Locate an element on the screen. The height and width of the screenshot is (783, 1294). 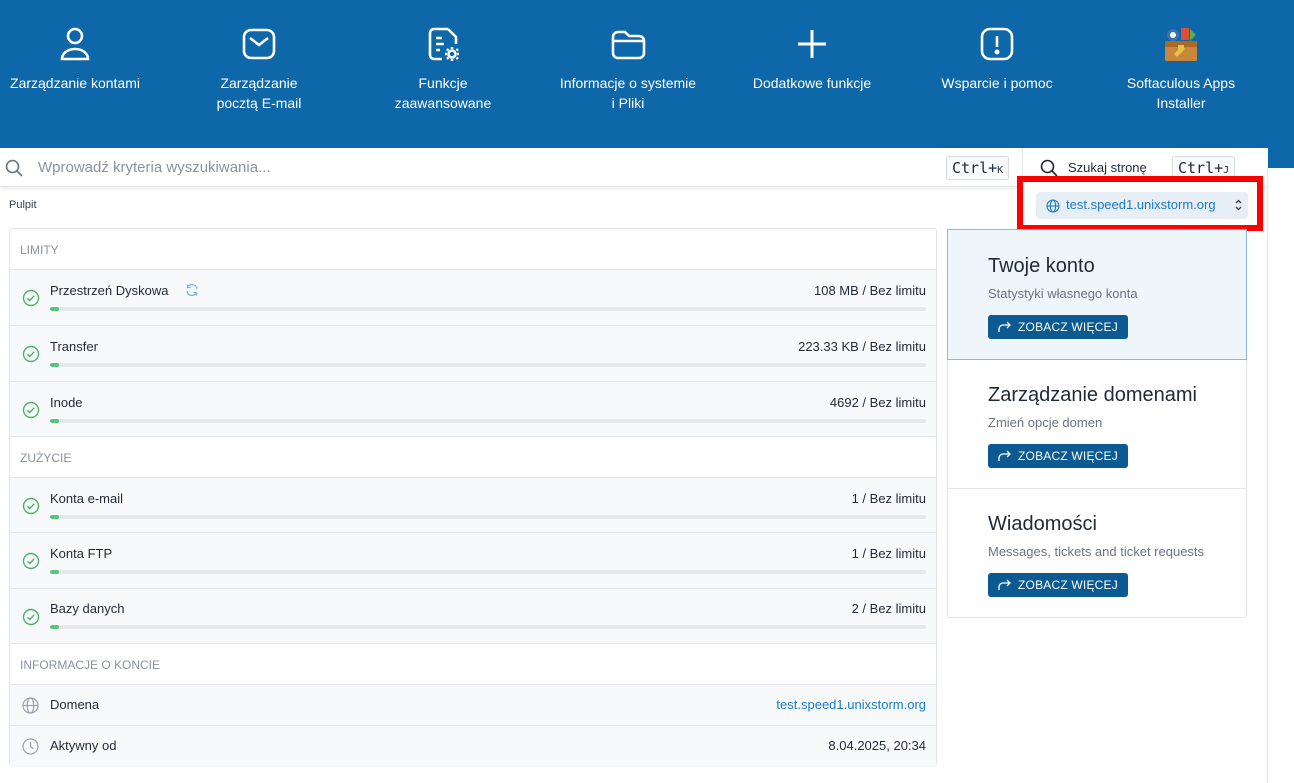
plus-icon is located at coordinates (812, 44).